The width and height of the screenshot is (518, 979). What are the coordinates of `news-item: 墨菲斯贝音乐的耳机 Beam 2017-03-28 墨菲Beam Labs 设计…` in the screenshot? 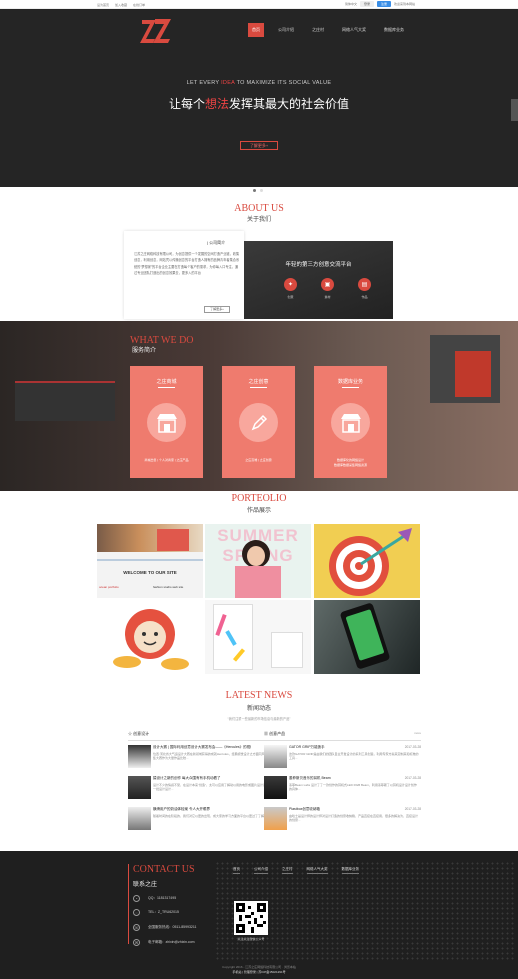 It's located at (342, 789).